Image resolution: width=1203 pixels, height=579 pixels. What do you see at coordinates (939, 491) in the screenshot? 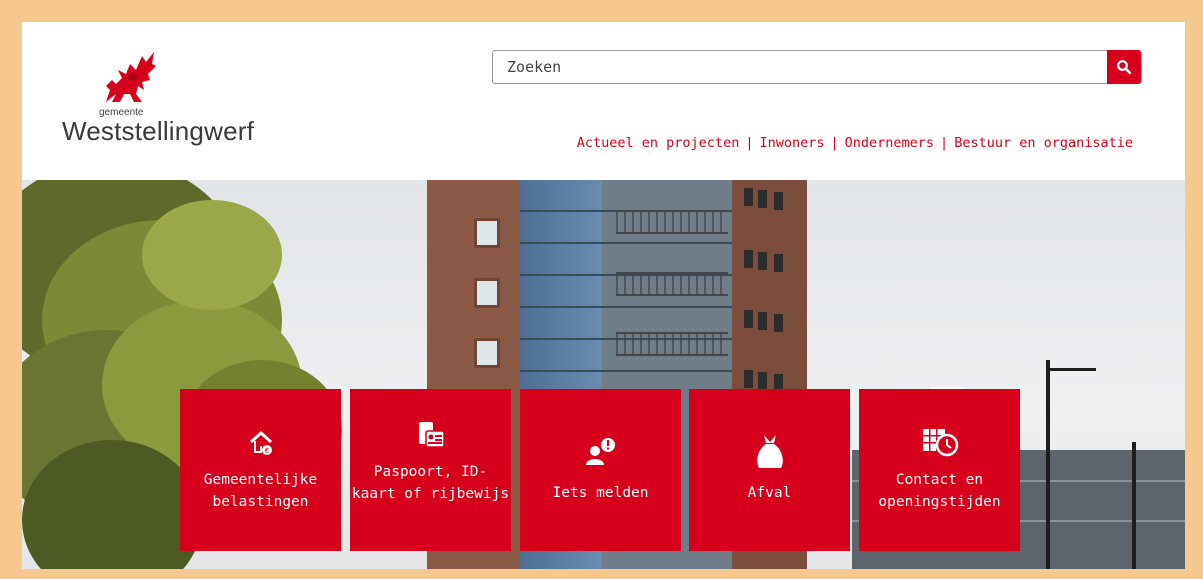
I see `tile-label: Contact en openingstijden` at bounding box center [939, 491].